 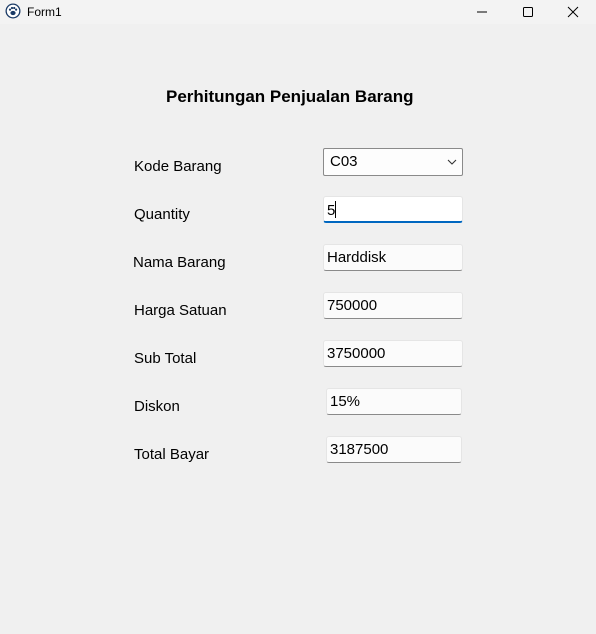 What do you see at coordinates (357, 257) in the screenshot?
I see `nama-barang-value: Harddisk` at bounding box center [357, 257].